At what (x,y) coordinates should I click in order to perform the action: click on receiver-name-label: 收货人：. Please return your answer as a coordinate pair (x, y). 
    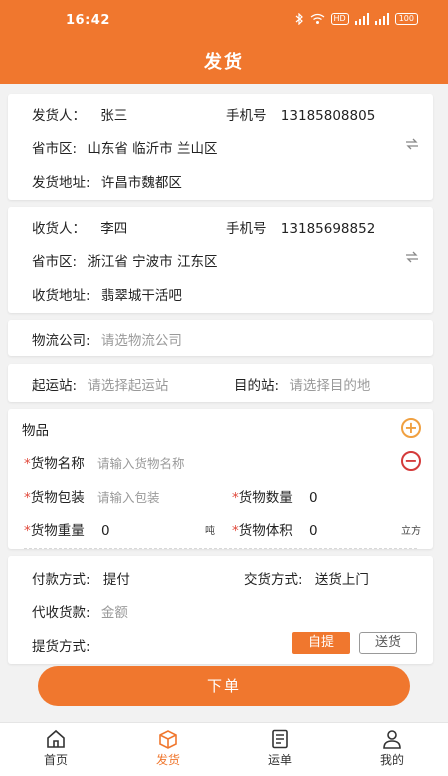
    Looking at the image, I should click on (59, 229).